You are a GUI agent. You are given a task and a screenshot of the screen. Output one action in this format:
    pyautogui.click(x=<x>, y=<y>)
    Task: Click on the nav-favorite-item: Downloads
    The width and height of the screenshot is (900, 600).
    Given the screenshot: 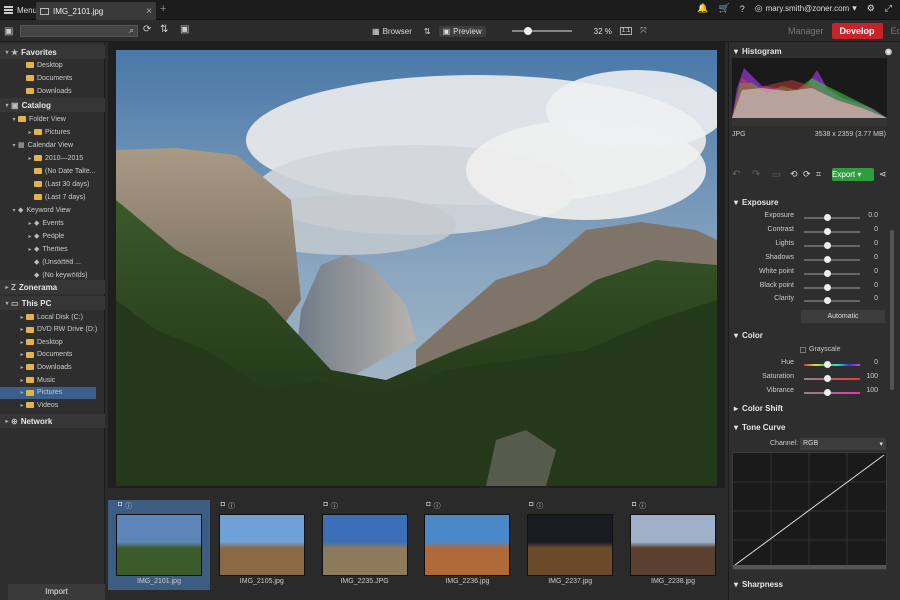 What is the action you would take?
    pyautogui.click(x=36, y=91)
    